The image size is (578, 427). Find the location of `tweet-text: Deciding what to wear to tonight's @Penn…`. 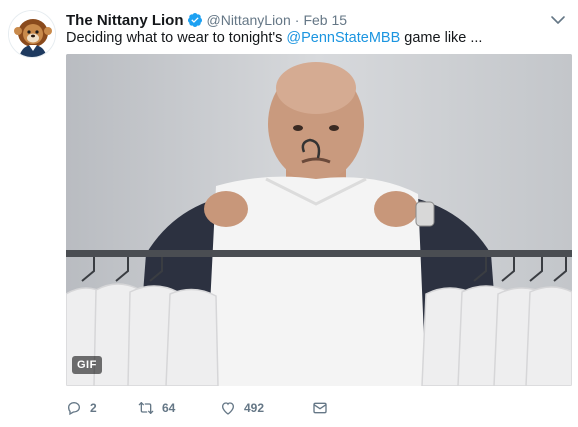

tweet-text: Deciding what to wear to tonight's @Penn… is located at coordinates (274, 38).